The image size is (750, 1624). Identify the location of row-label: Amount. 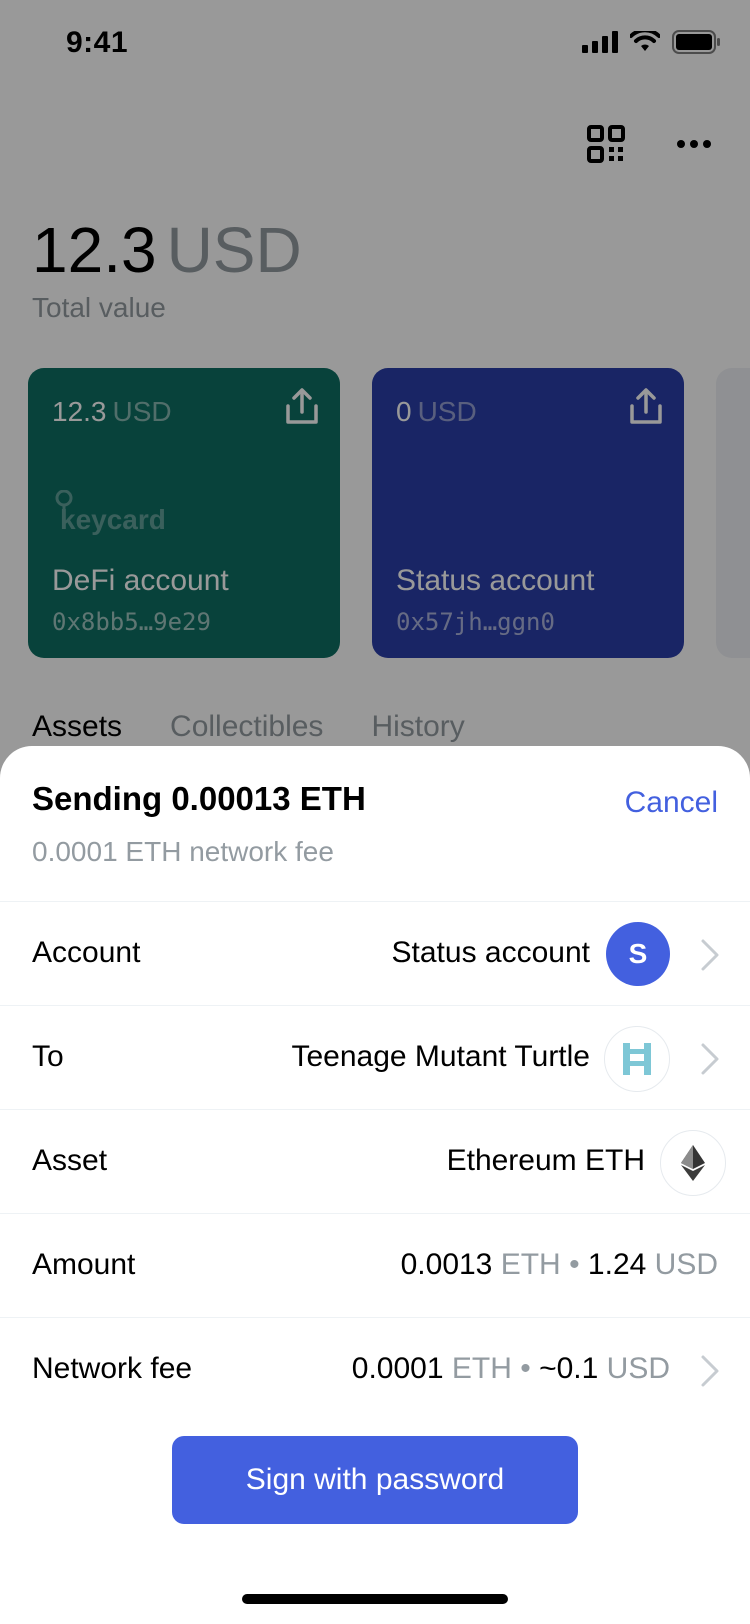
(84, 1264).